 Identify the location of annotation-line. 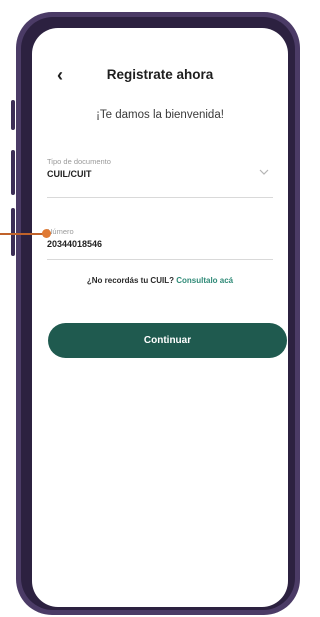
(23, 234).